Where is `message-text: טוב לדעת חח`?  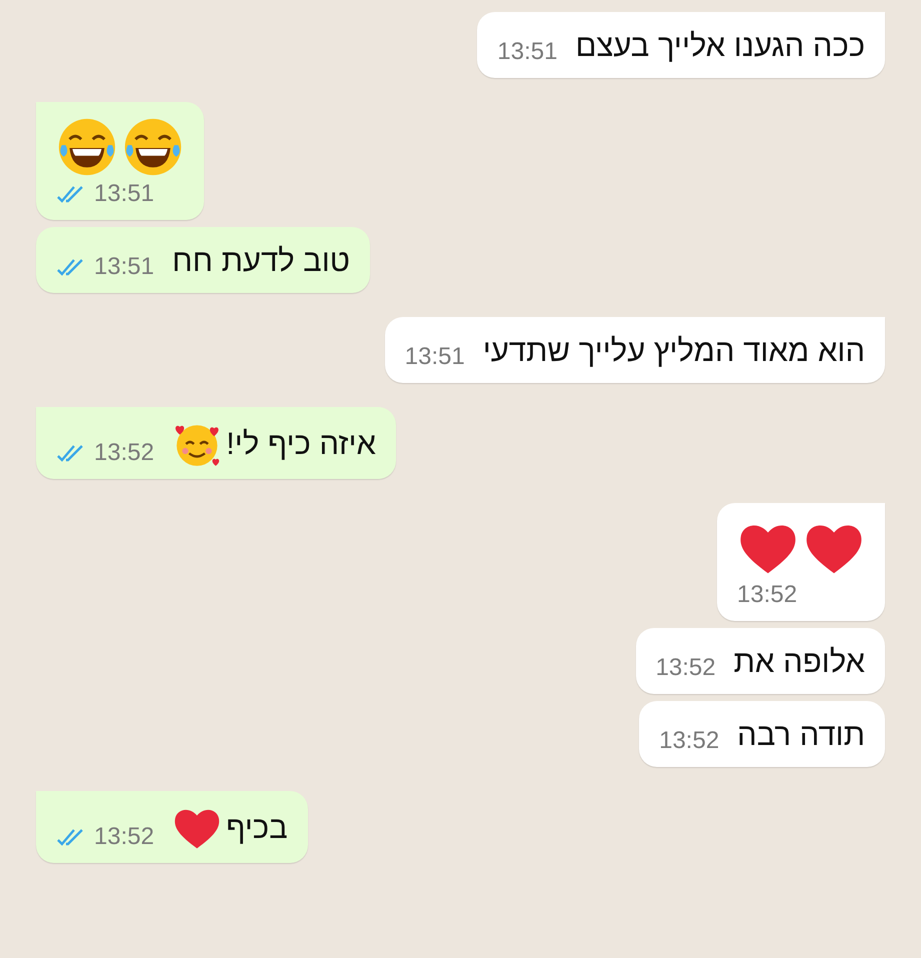 message-text: טוב לדעת חח is located at coordinates (261, 261).